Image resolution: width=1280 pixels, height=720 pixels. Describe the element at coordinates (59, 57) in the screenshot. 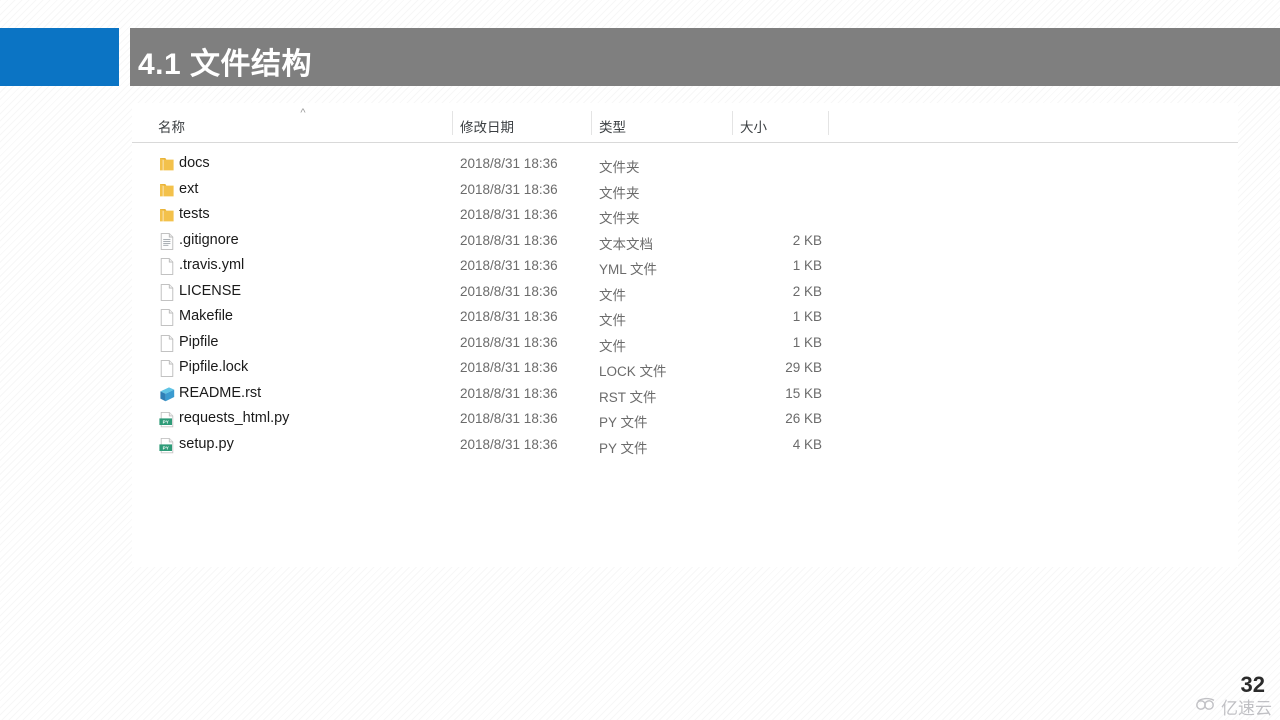

I see `title-accent-block` at that location.